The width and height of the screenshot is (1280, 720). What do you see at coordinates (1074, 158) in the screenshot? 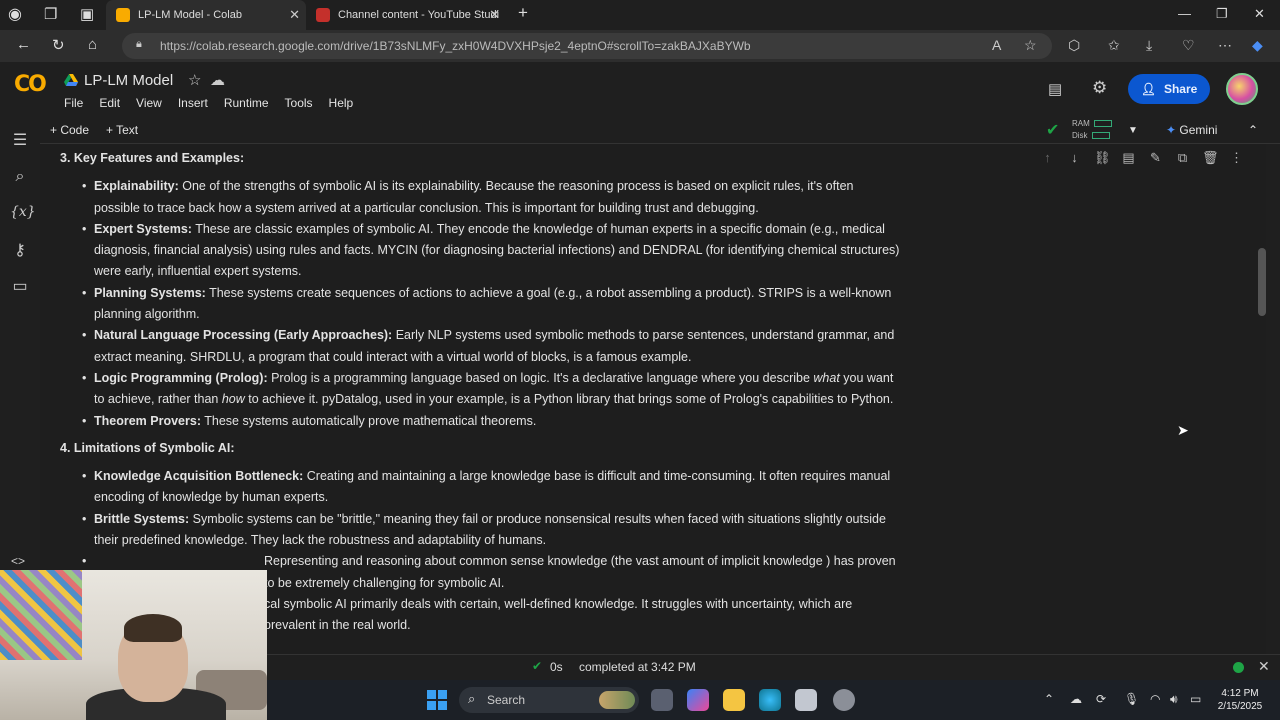
I see `move-down-icon: ↓` at bounding box center [1074, 158].